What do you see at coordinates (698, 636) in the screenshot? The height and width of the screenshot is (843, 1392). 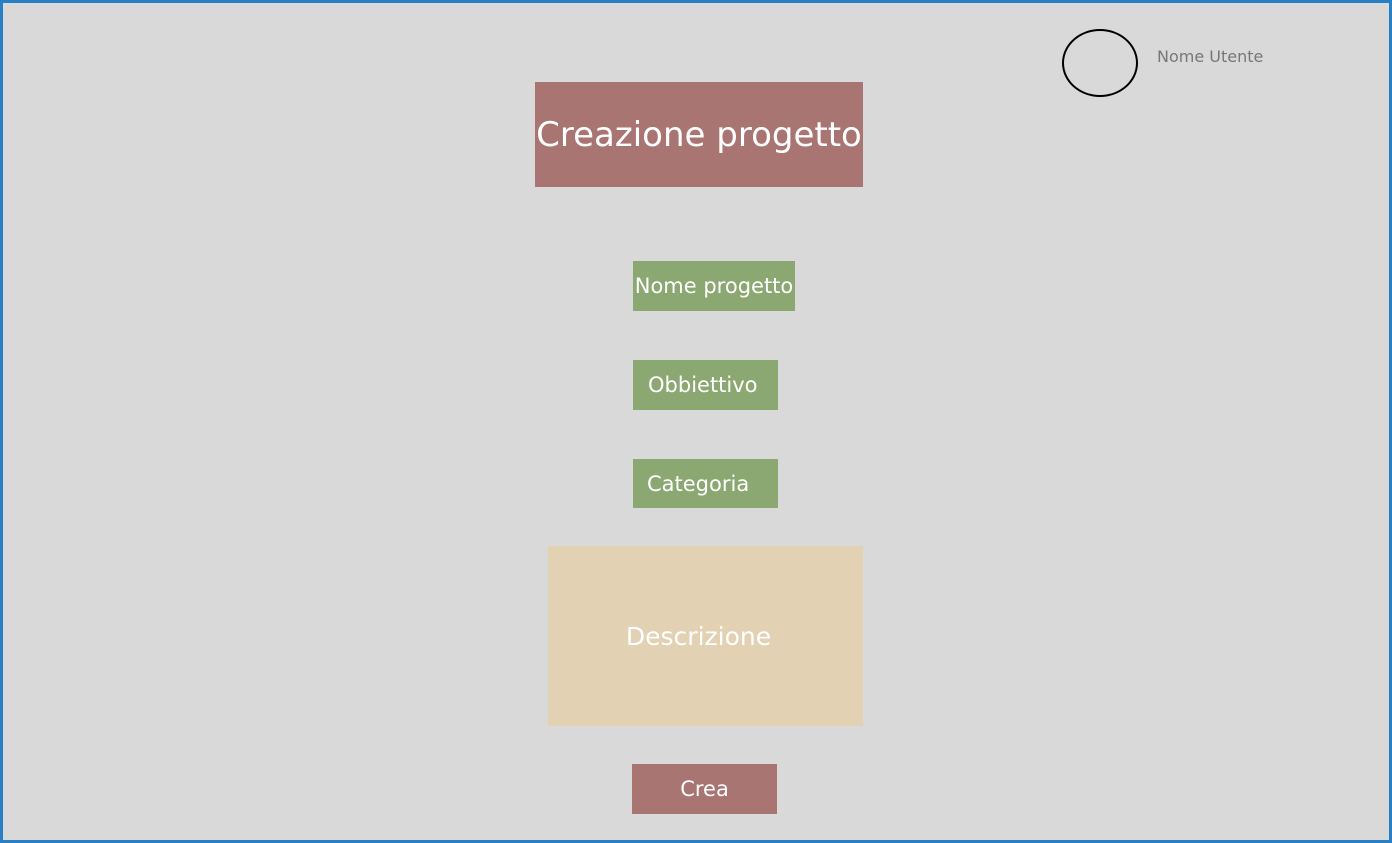 I see `description-label: Descrizione` at bounding box center [698, 636].